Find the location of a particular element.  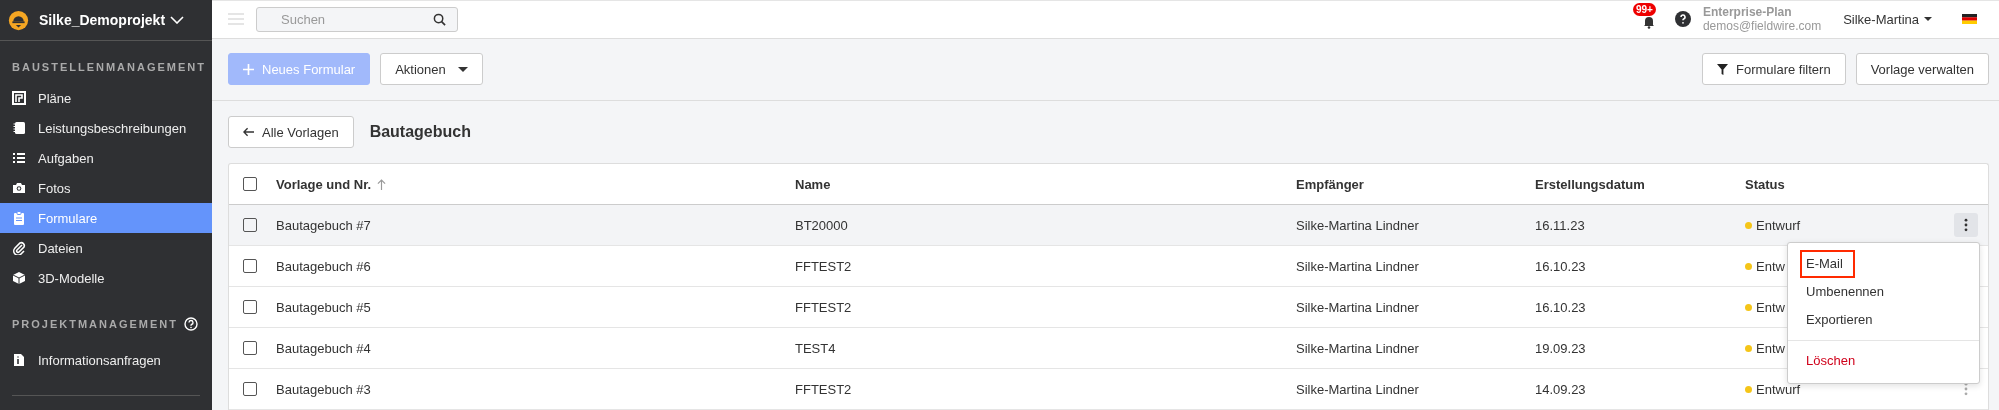

section-heading: BAUSTELLENMANAGEMENT is located at coordinates (109, 67).